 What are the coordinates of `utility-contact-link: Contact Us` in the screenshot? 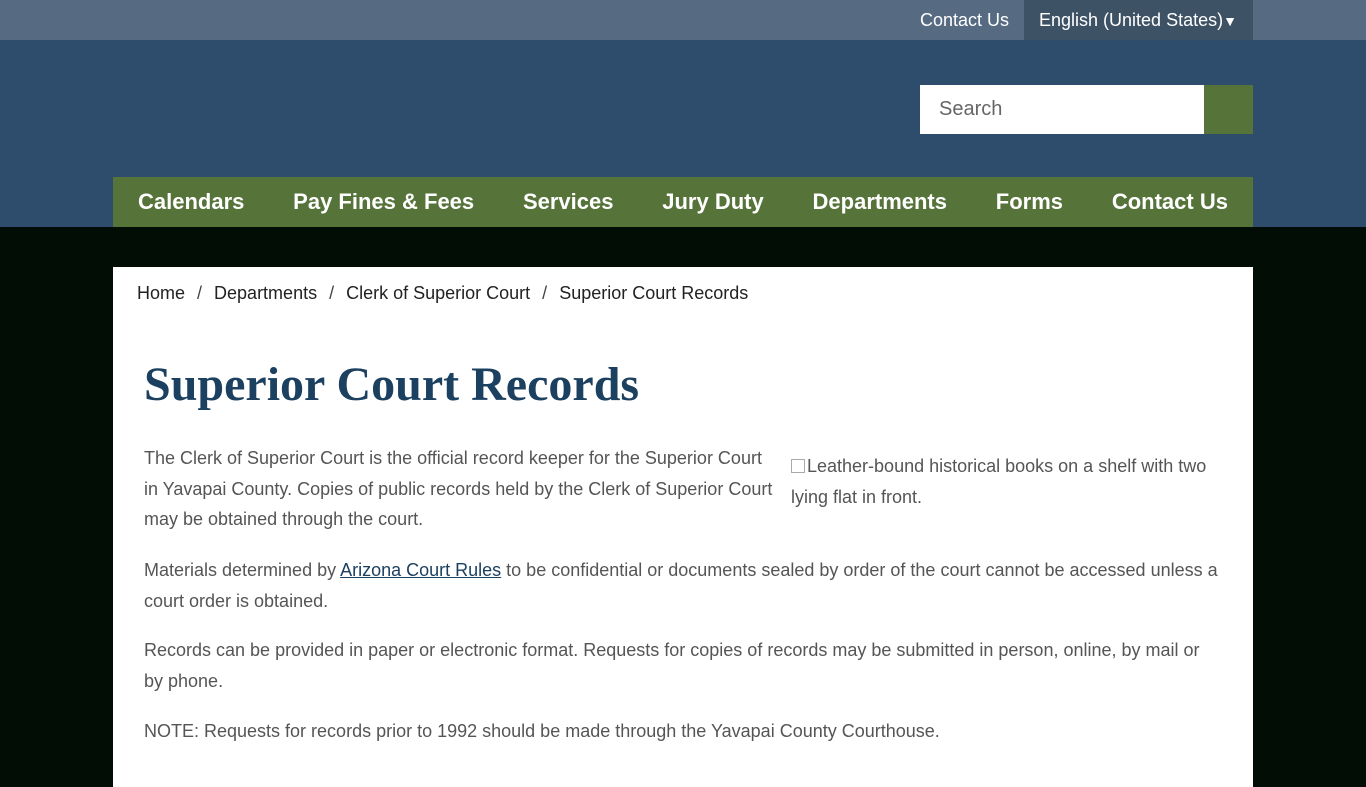 It's located at (964, 20).